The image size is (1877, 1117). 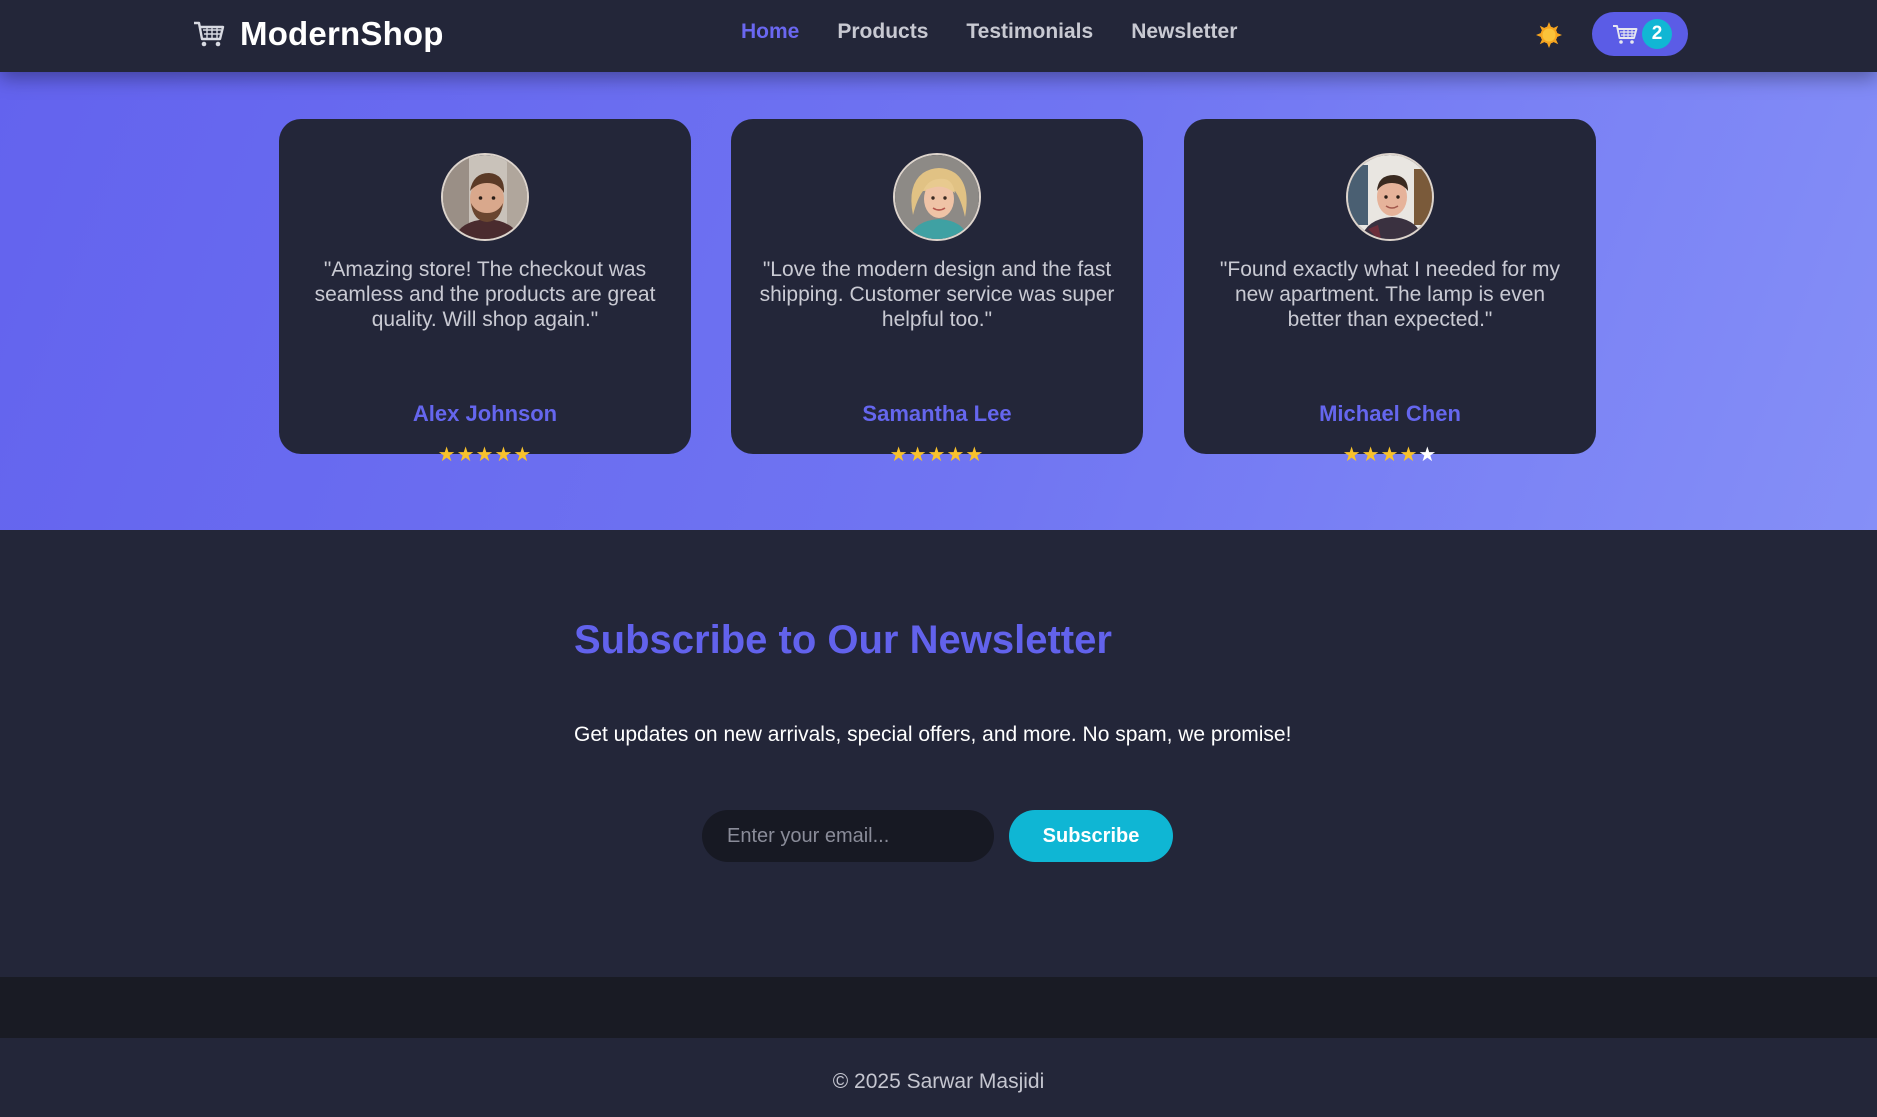 What do you see at coordinates (1390, 413) in the screenshot?
I see `testimonial-author: Michael Chen` at bounding box center [1390, 413].